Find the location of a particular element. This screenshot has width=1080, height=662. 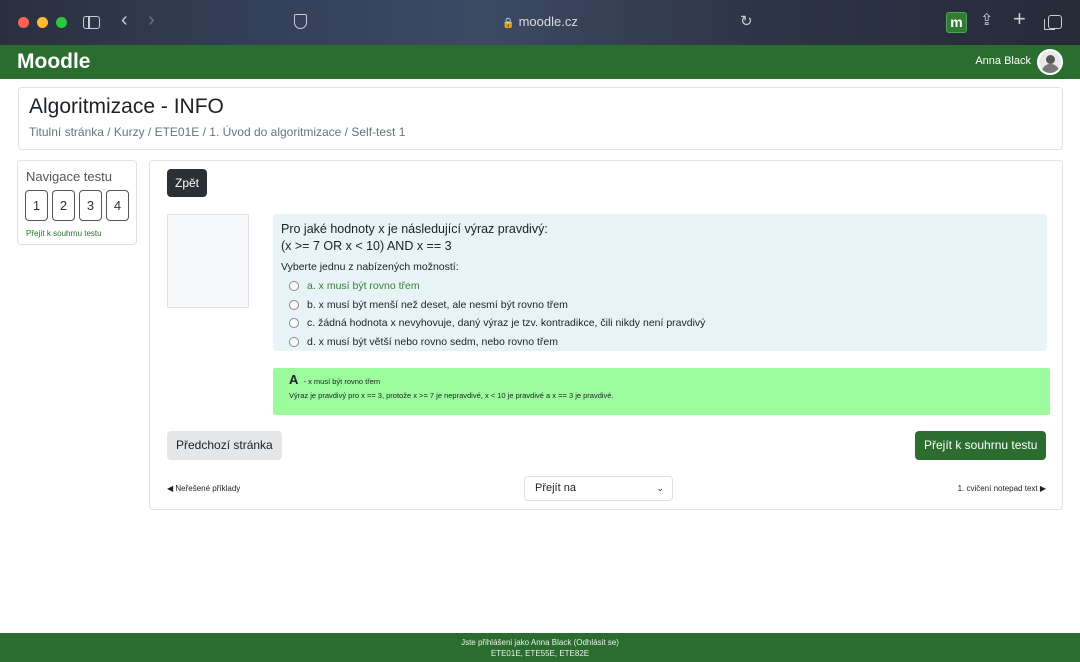

question-nav-button-2: 2 is located at coordinates (63, 205).